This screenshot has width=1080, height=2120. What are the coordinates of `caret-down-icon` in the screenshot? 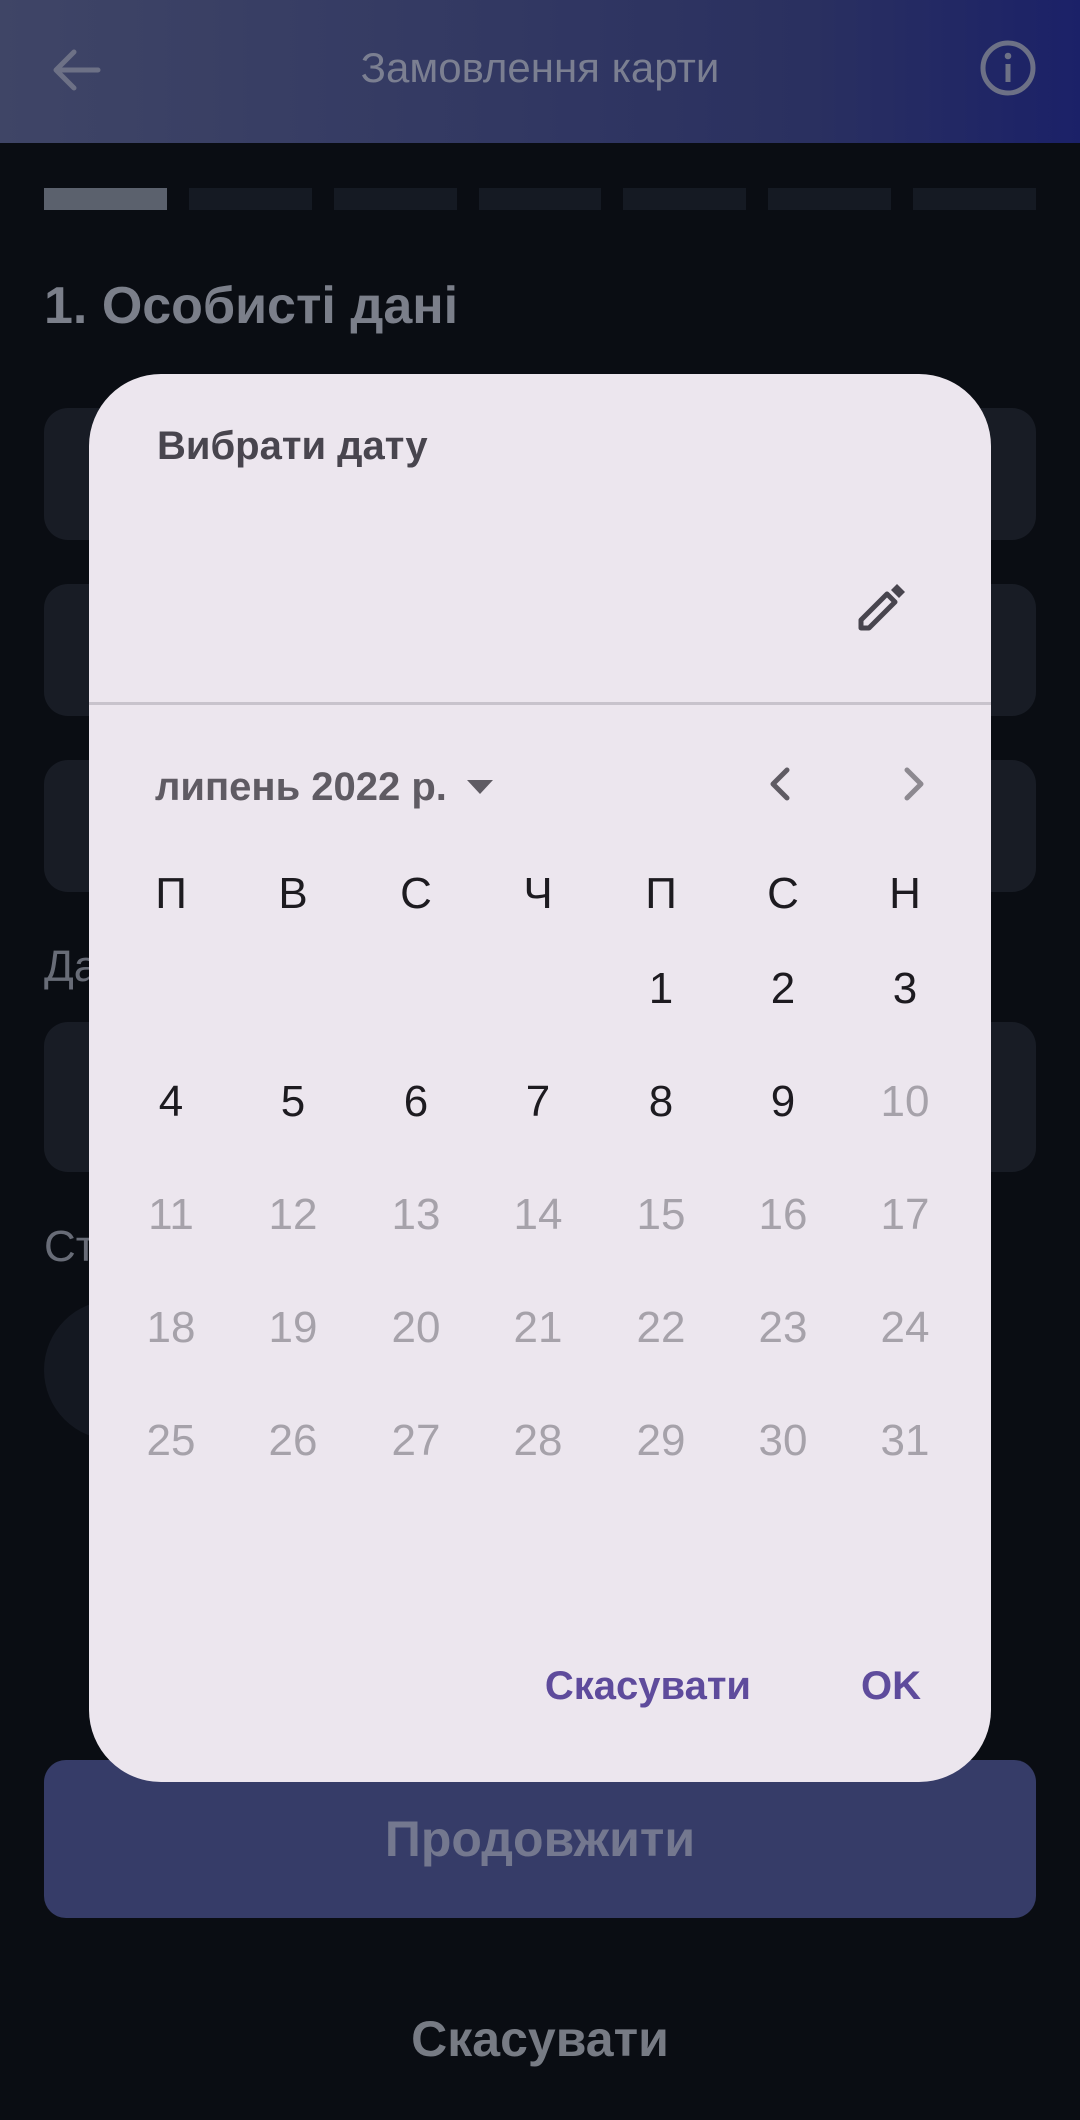 It's located at (479, 787).